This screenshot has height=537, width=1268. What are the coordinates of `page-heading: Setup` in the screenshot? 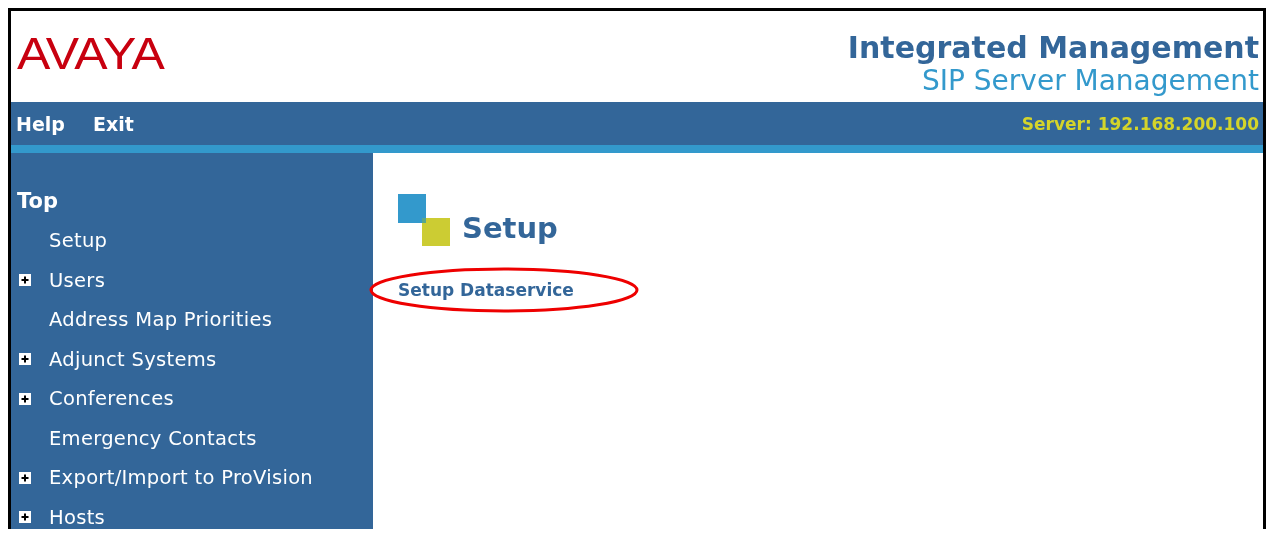 It's located at (510, 228).